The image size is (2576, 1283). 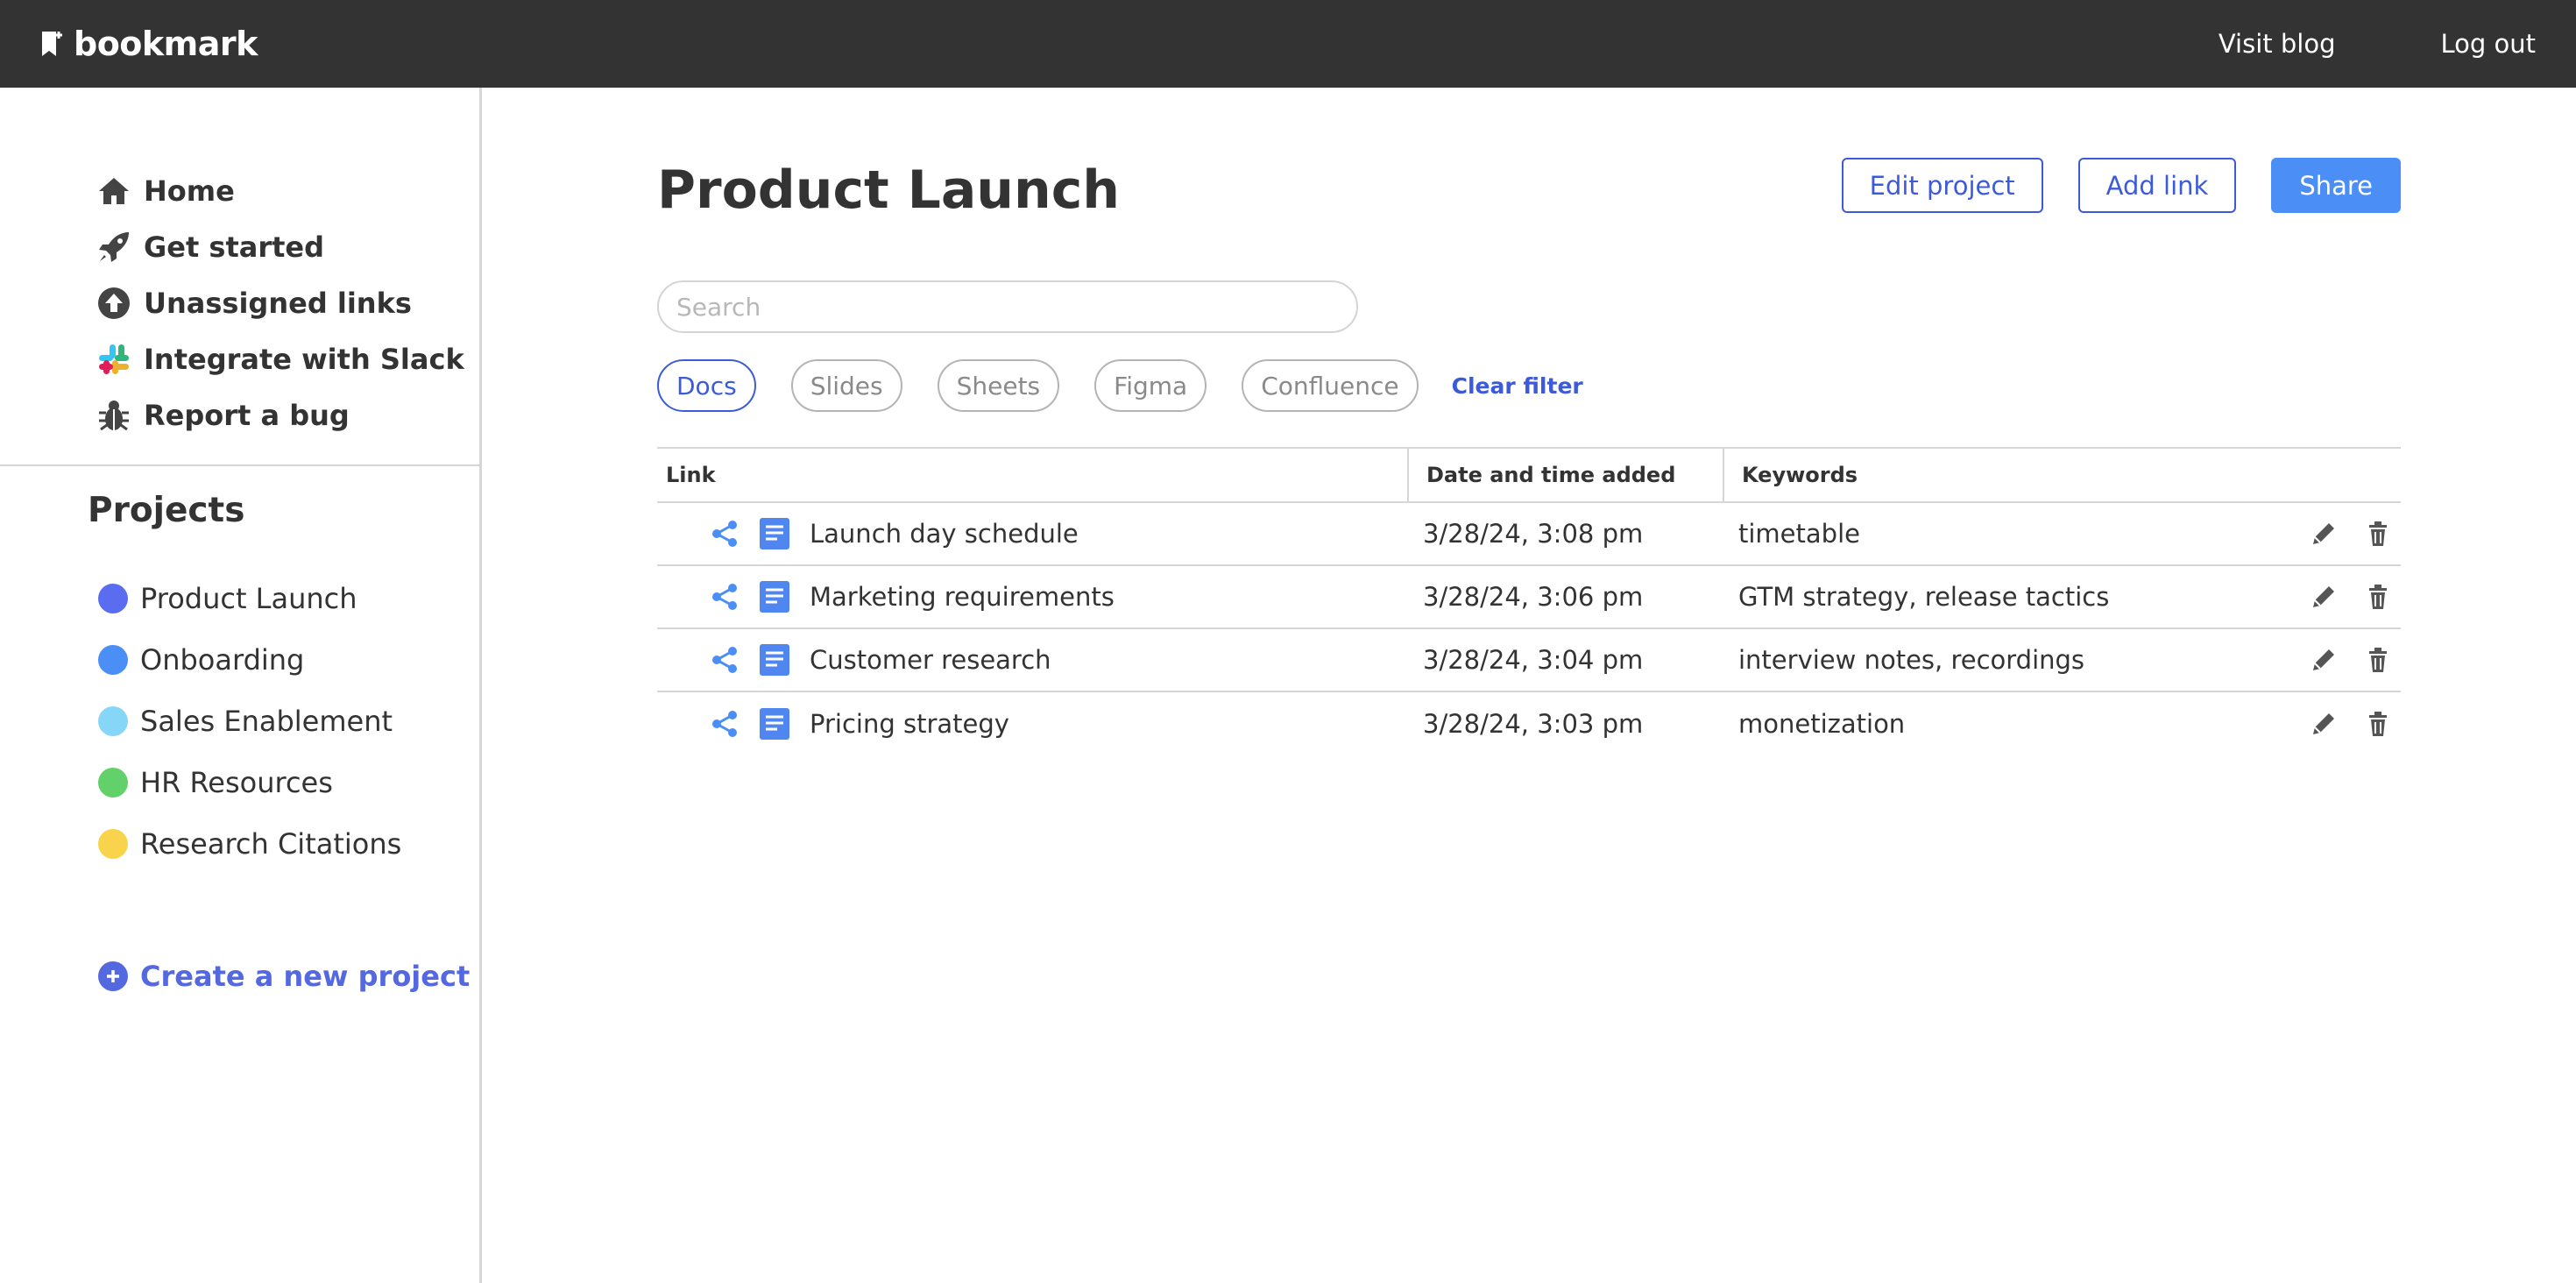 I want to click on create-project-label: Create a new project, so click(x=305, y=976).